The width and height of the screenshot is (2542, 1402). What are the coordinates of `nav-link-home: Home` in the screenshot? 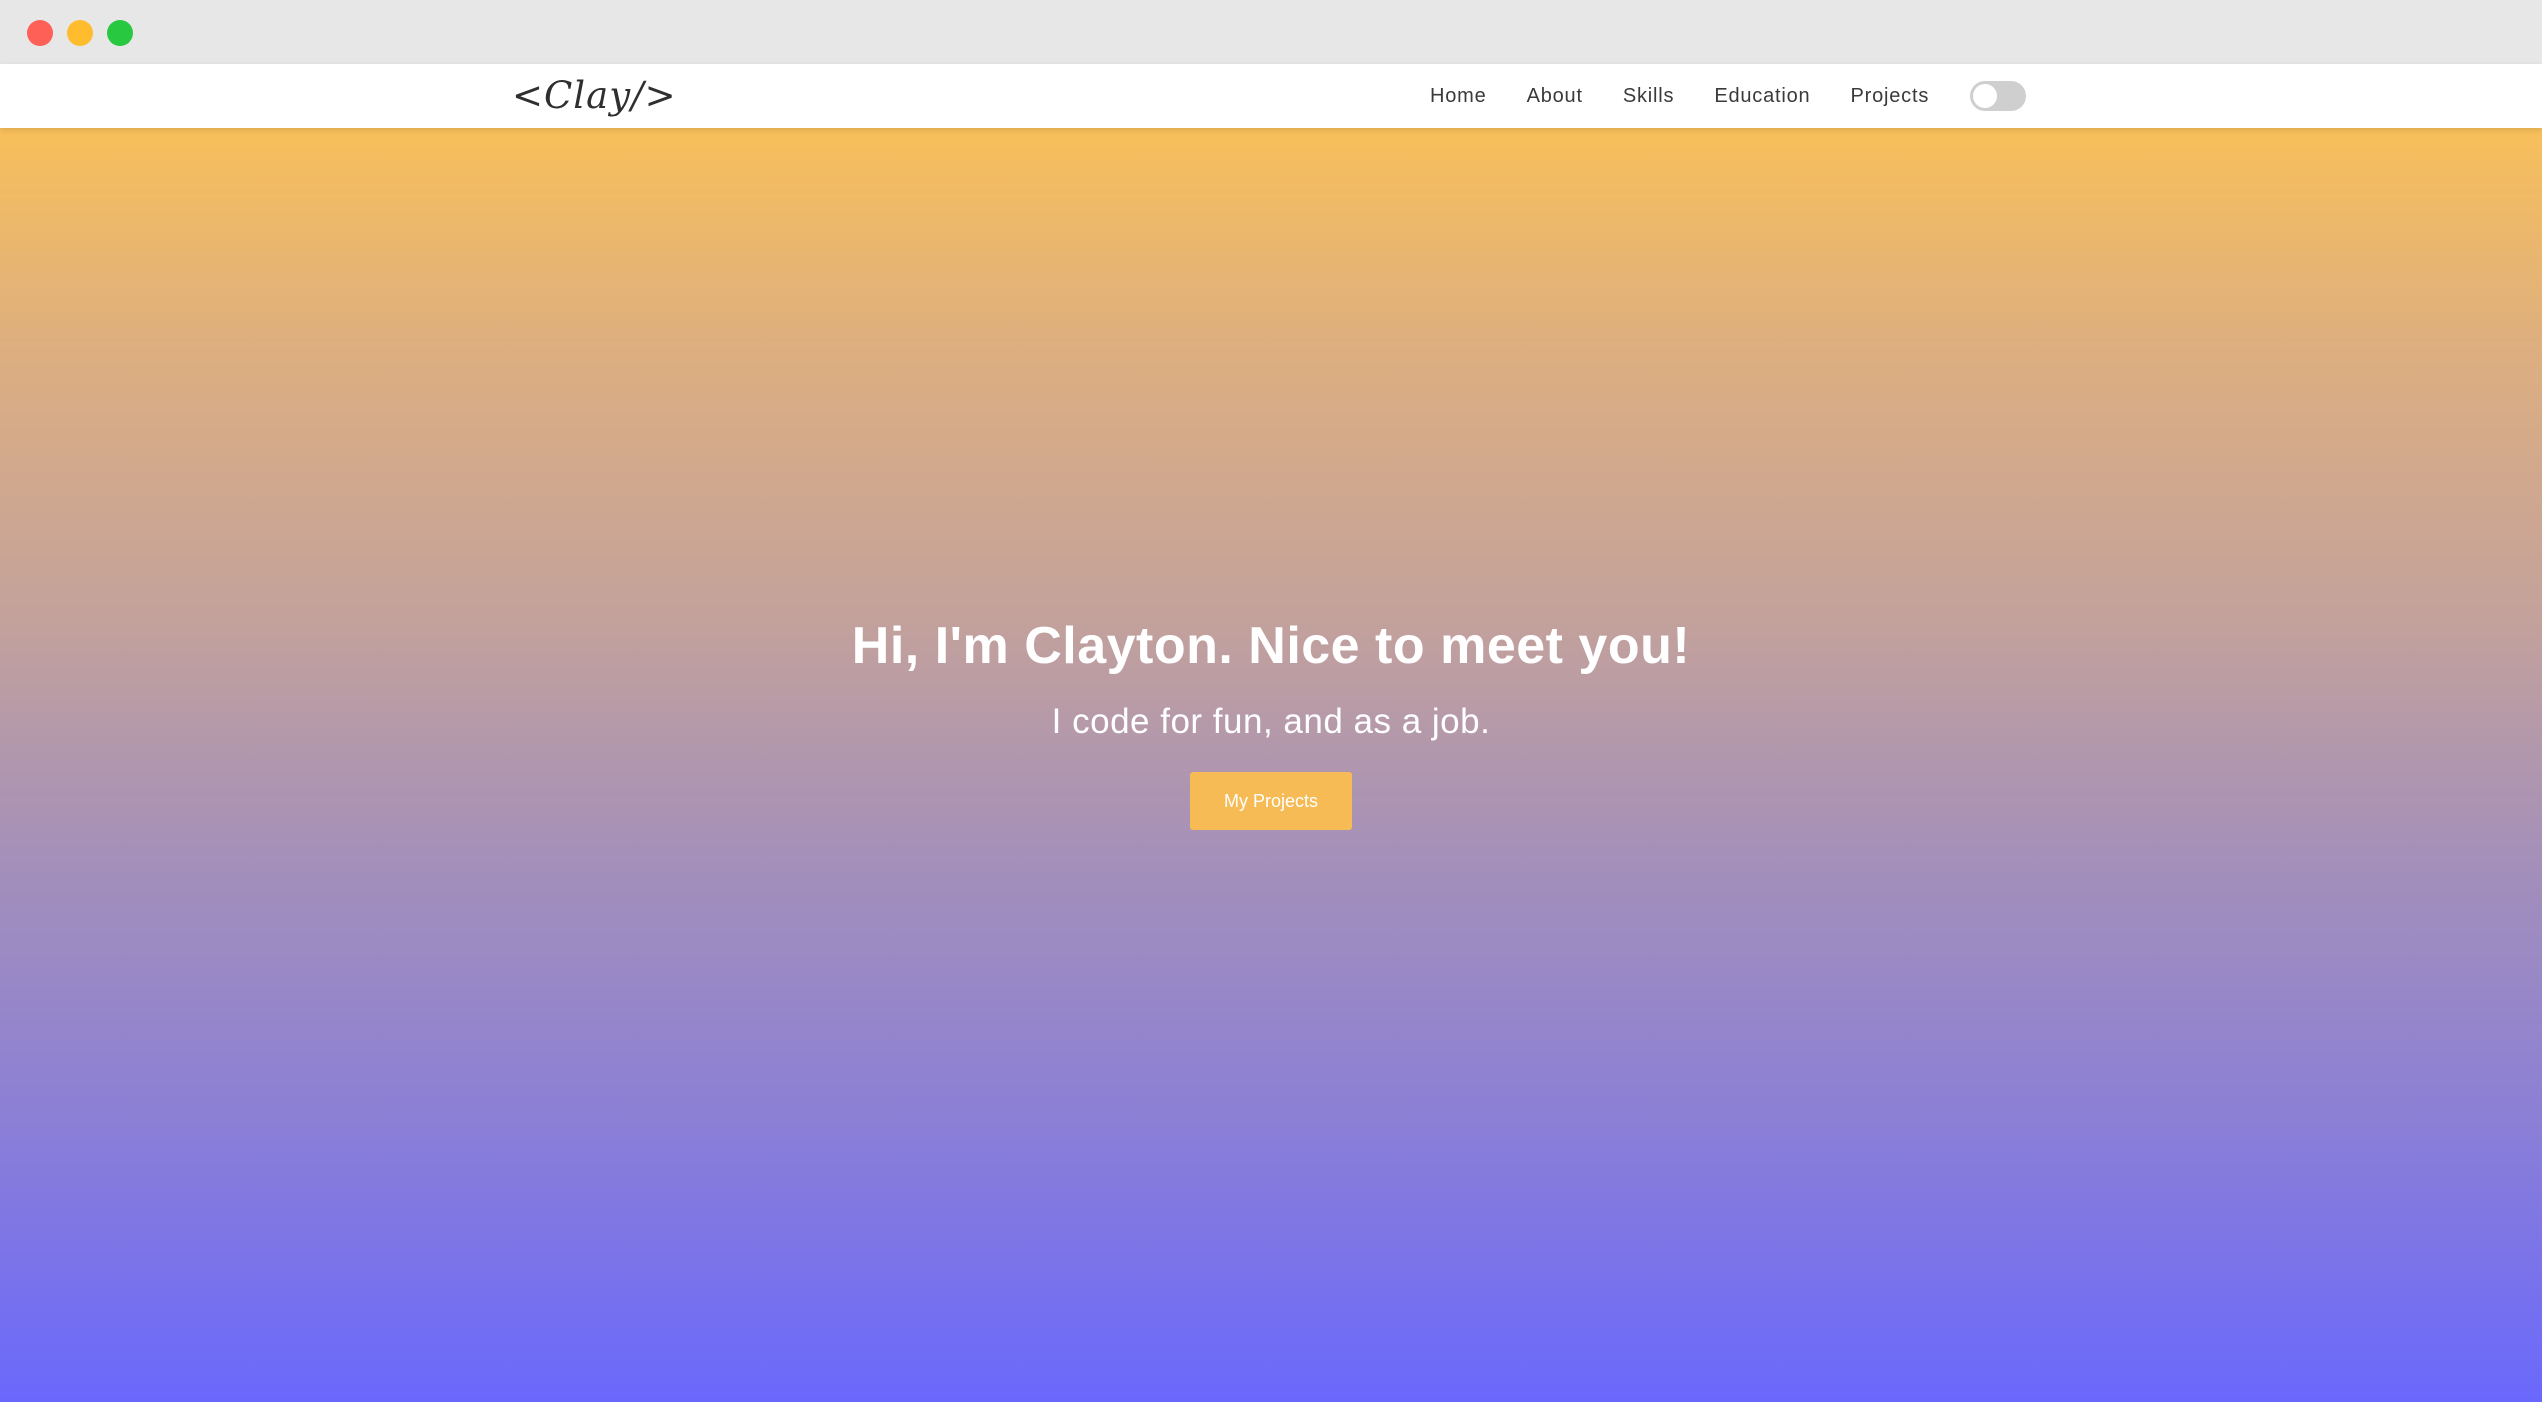 It's located at (1458, 96).